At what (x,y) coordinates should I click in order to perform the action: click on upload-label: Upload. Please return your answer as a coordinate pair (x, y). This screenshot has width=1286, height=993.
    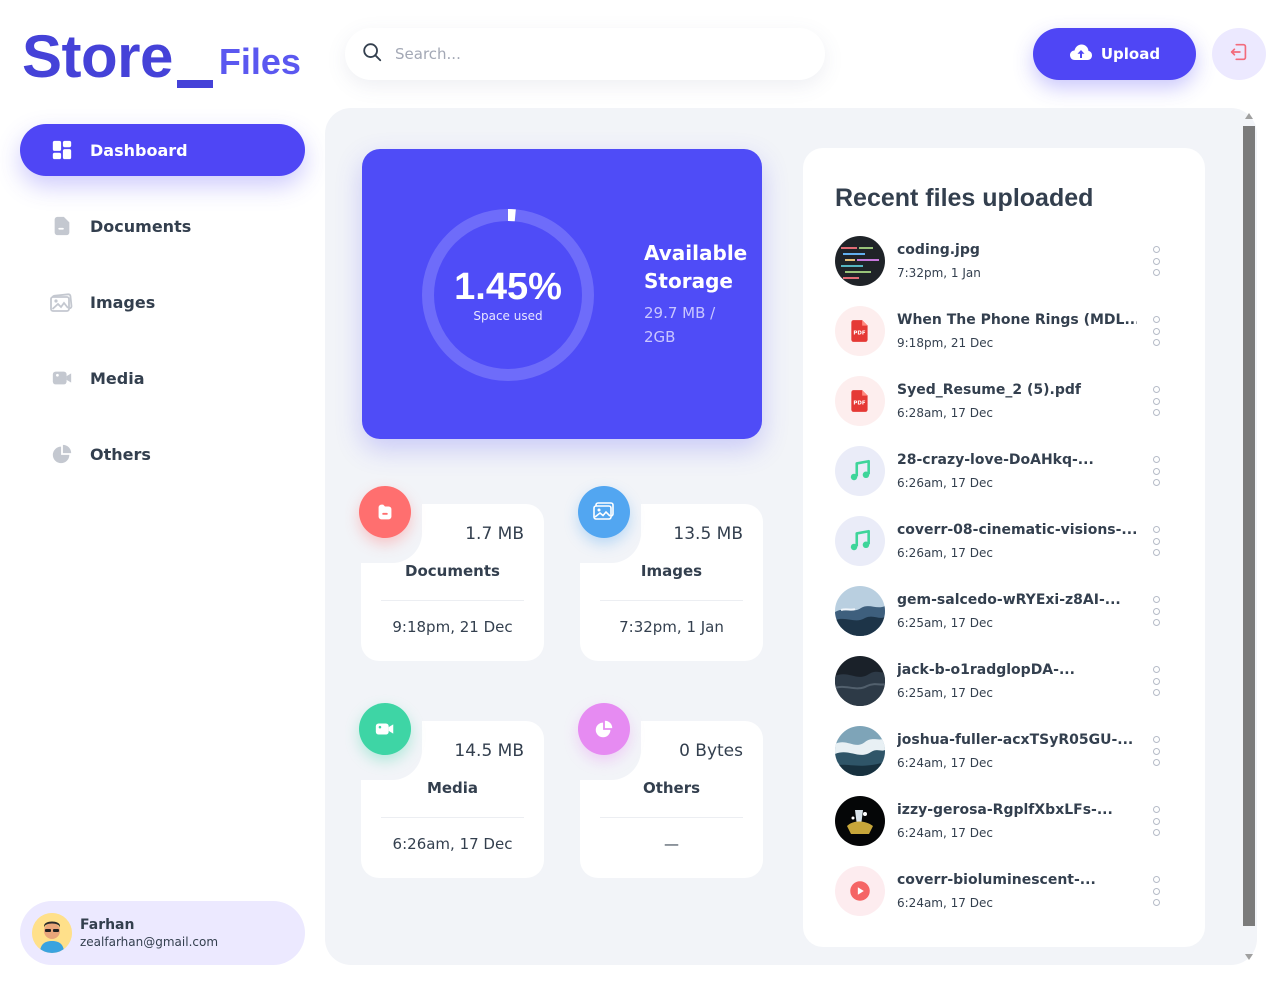
    Looking at the image, I should click on (1130, 54).